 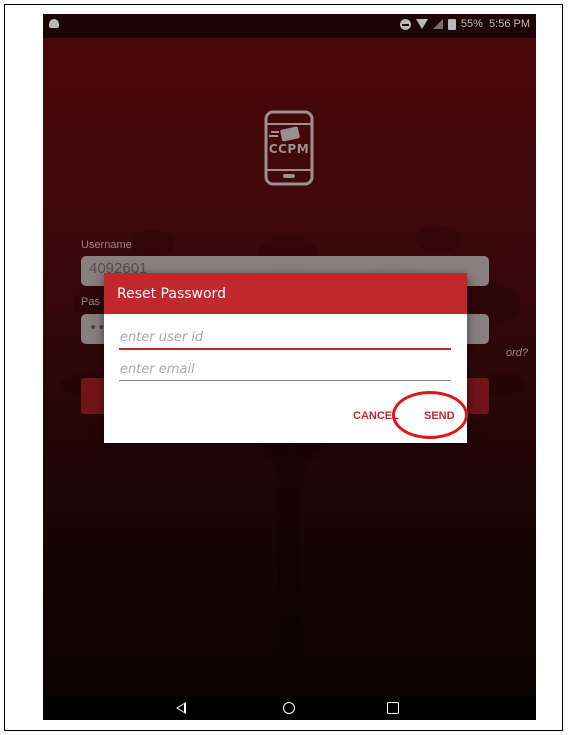 What do you see at coordinates (285, 371) in the screenshot?
I see `email-input` at bounding box center [285, 371].